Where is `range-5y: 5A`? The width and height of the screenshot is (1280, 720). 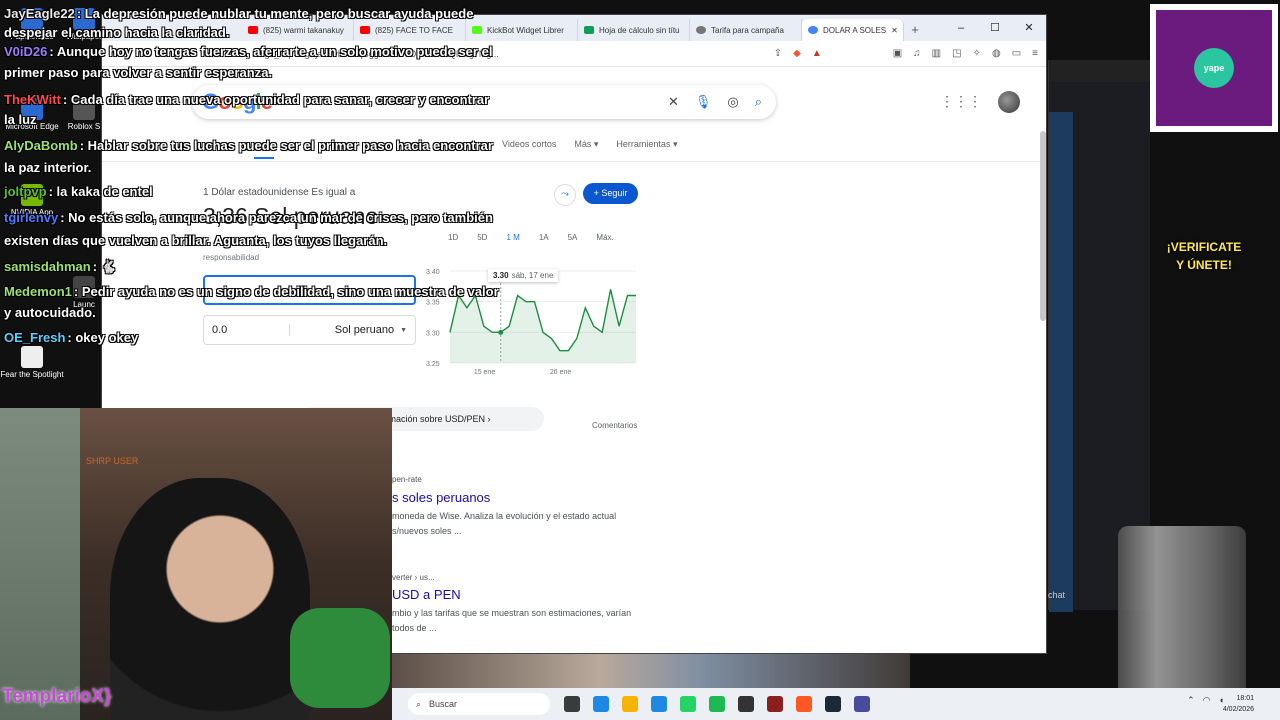
range-5y: 5A is located at coordinates (573, 237).